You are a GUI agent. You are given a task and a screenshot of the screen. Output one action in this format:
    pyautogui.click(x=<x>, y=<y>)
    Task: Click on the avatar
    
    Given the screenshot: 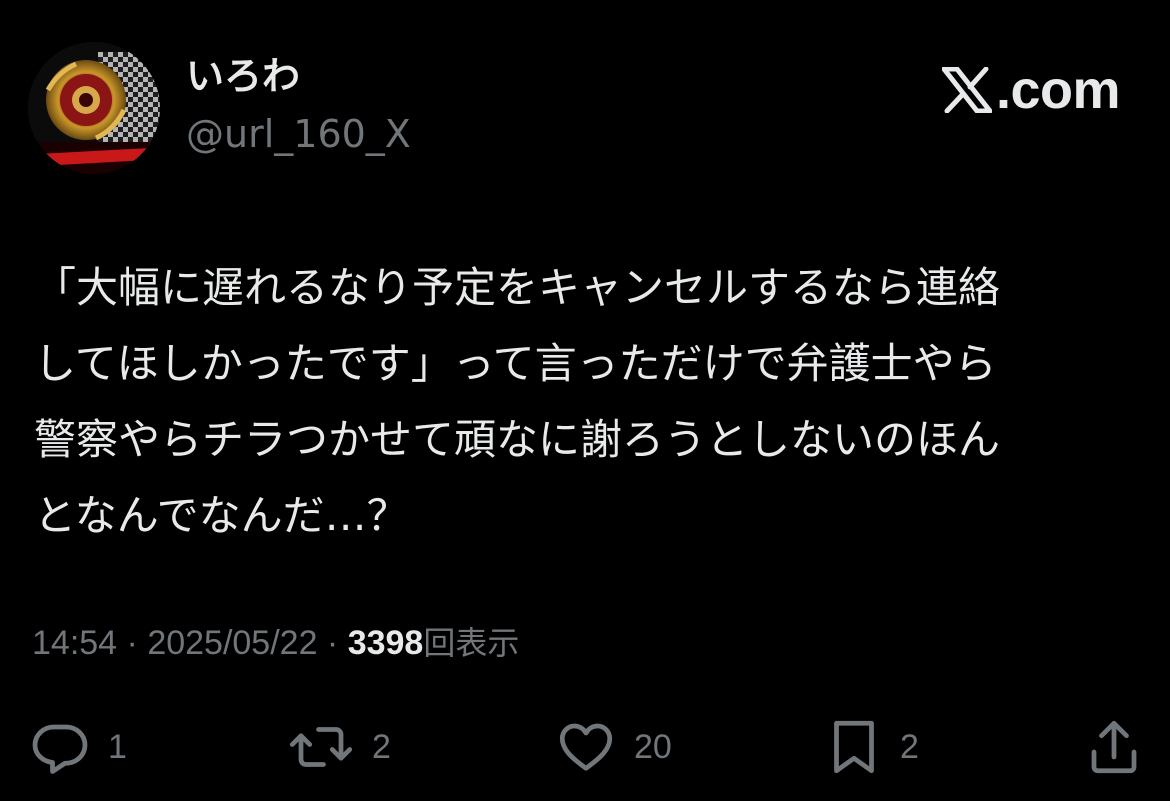 What is the action you would take?
    pyautogui.click(x=94, y=108)
    